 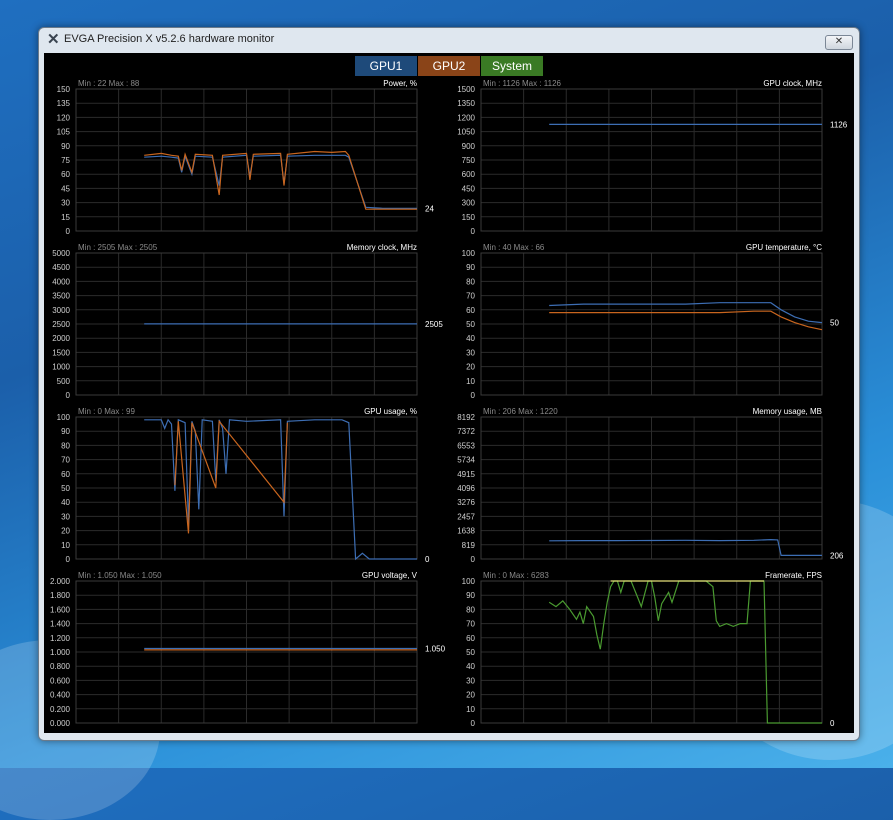 What do you see at coordinates (109, 83) in the screenshot?
I see `minmax-label: Min : 22 Max : 88` at bounding box center [109, 83].